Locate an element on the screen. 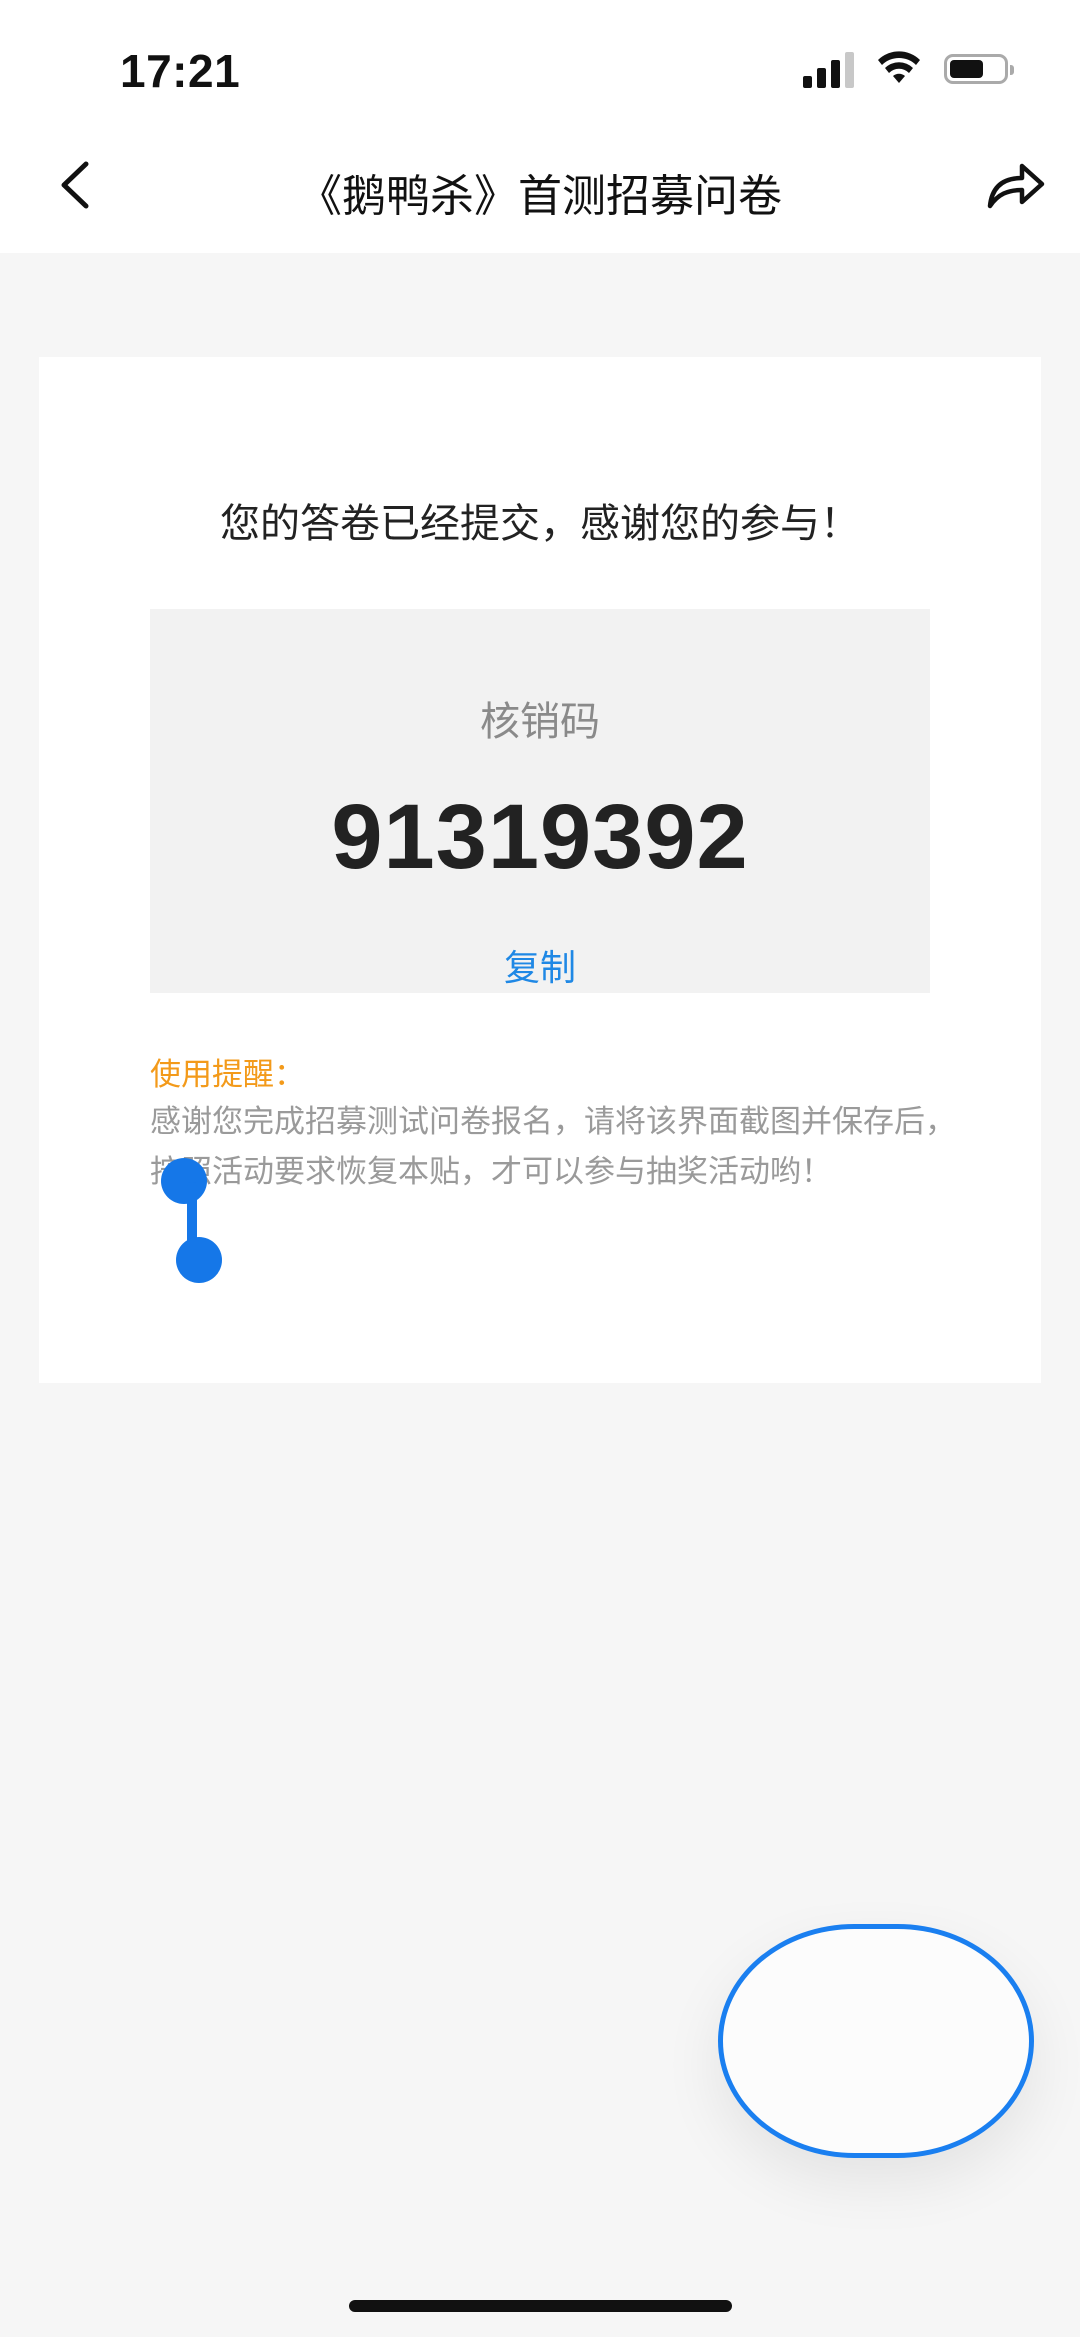  selection-handle-end is located at coordinates (199, 1260).